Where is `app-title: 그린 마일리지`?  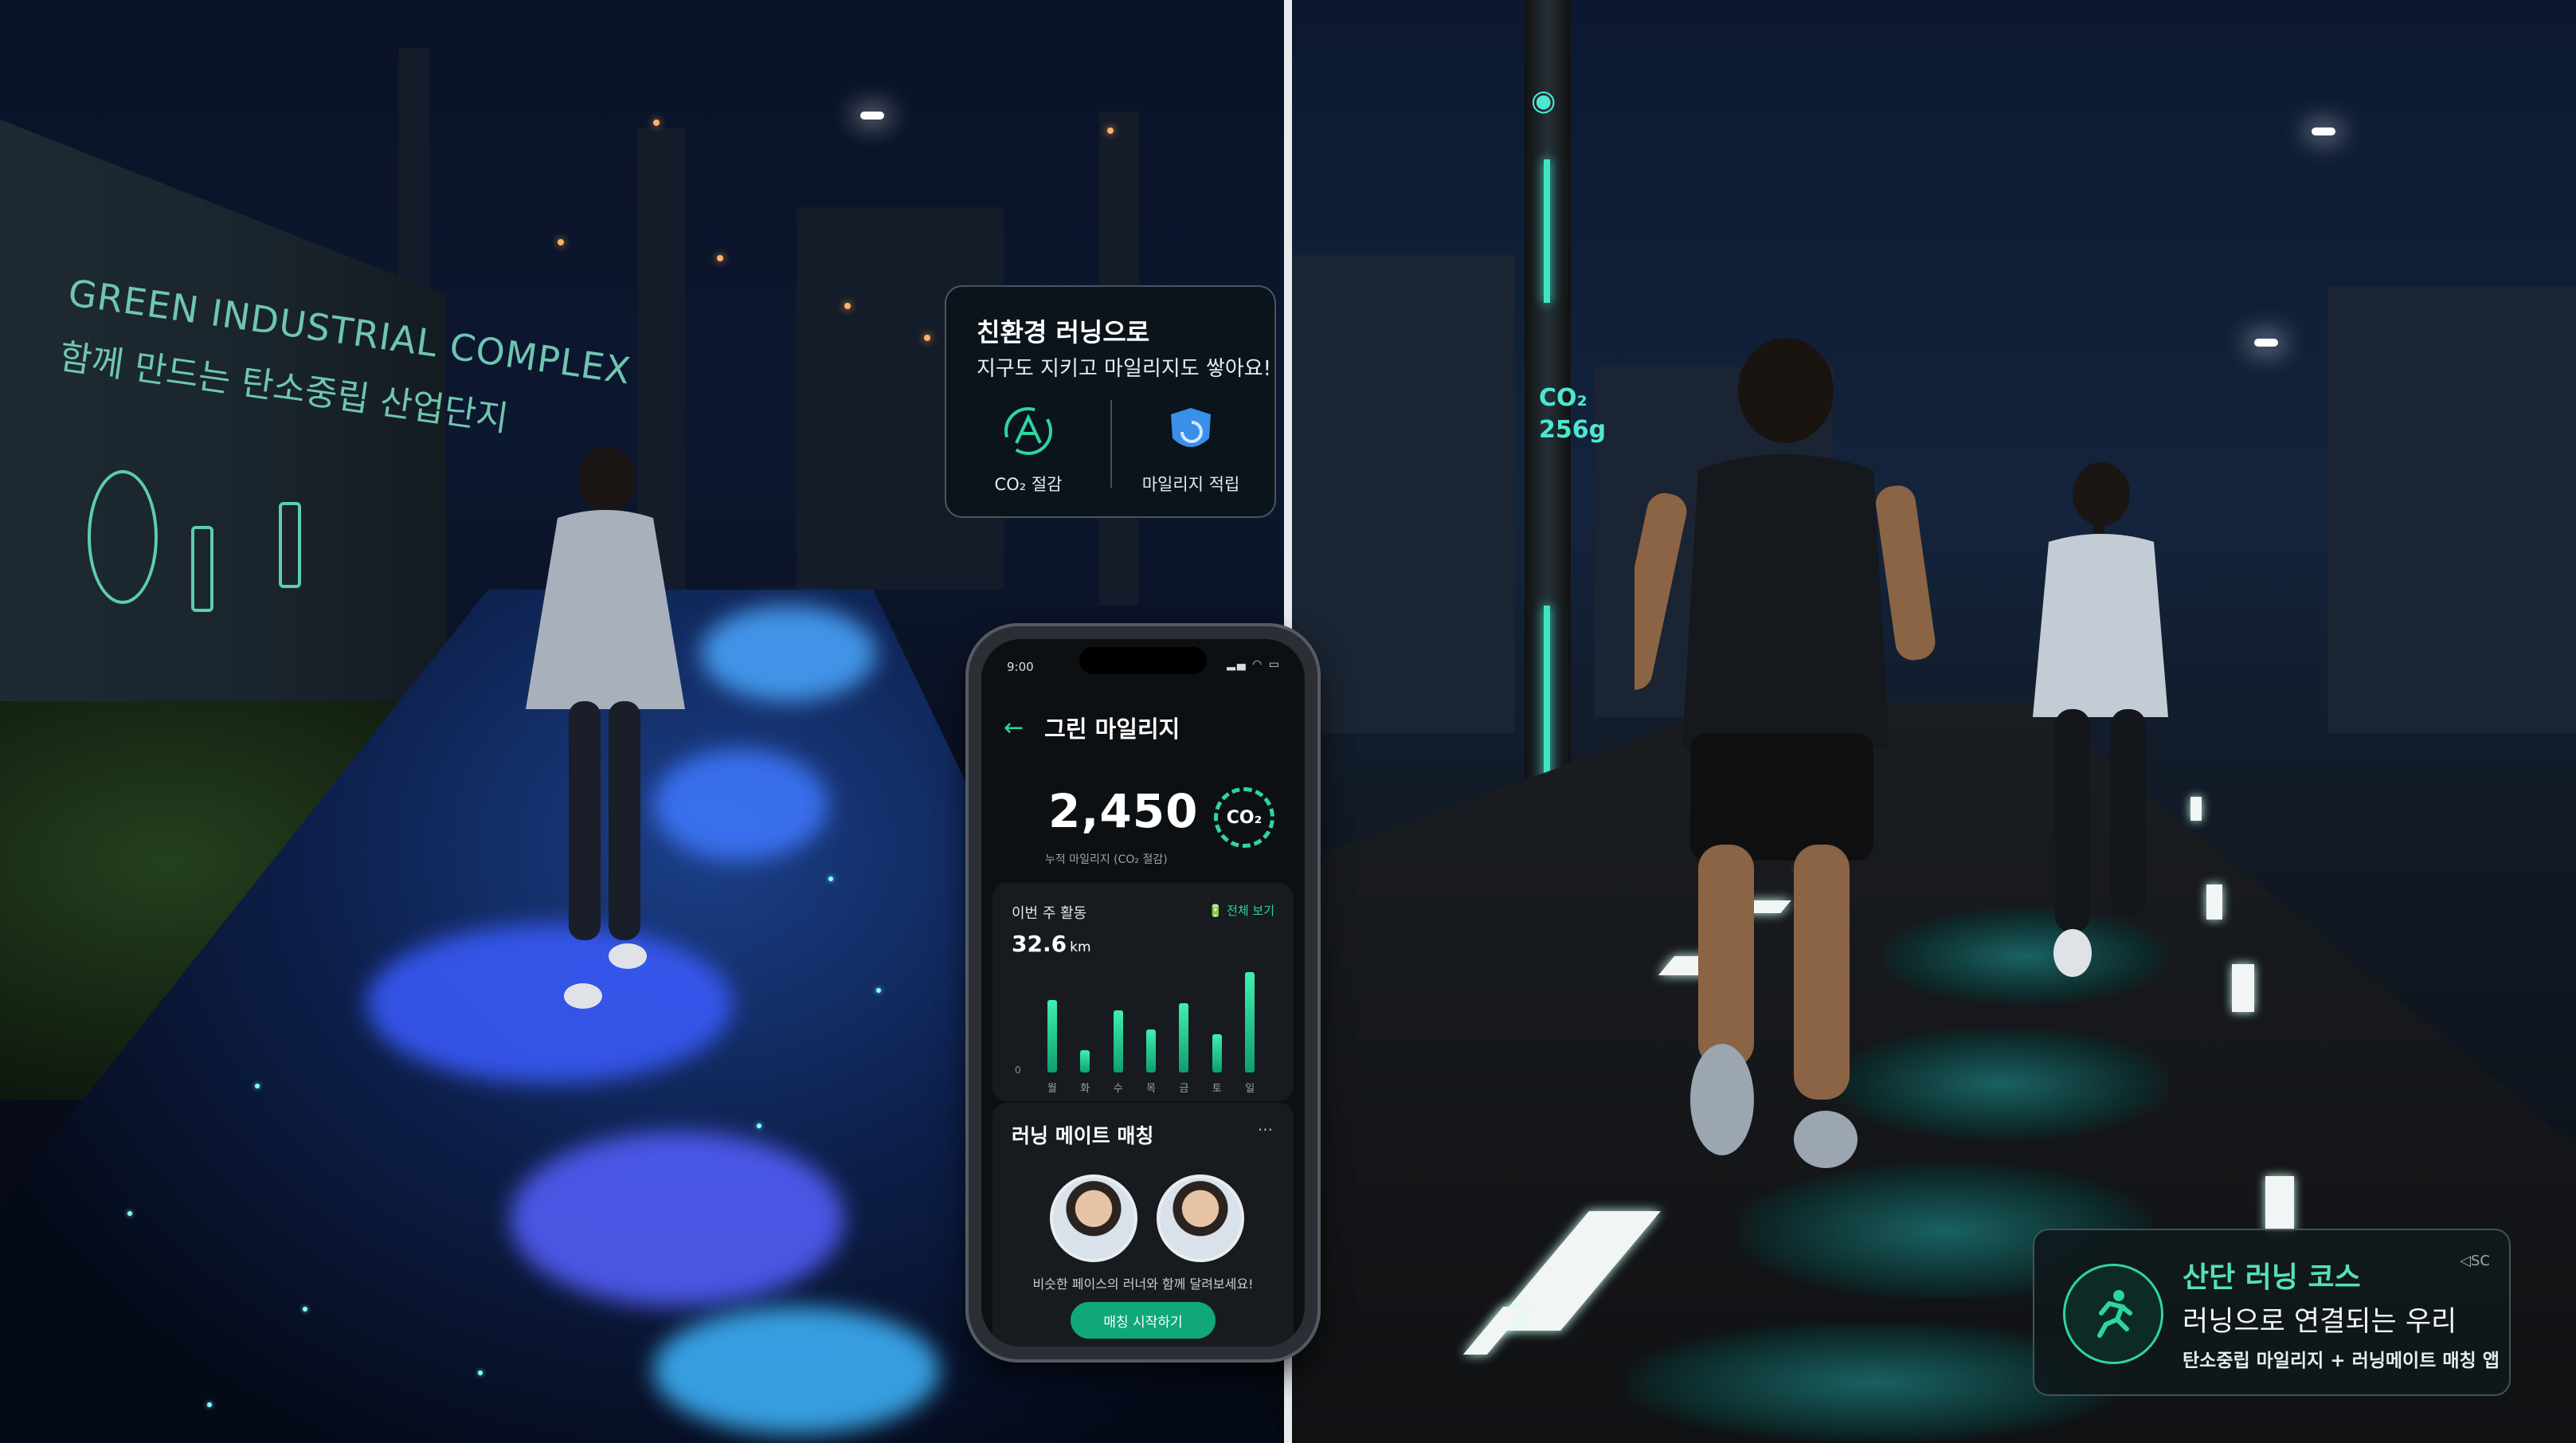
app-title: 그린 마일리지 is located at coordinates (1112, 729).